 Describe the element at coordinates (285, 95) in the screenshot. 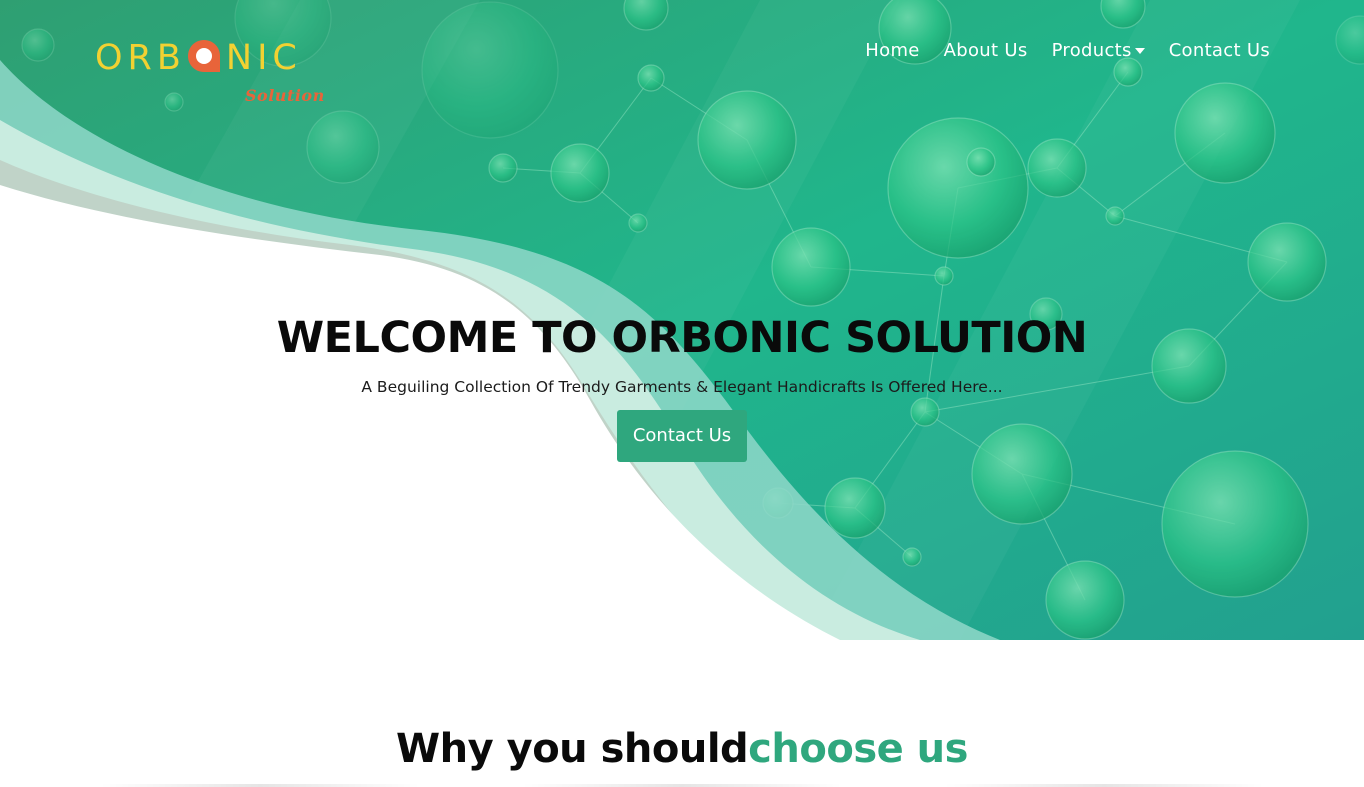

I see `logo-subtitle: Solution` at that location.